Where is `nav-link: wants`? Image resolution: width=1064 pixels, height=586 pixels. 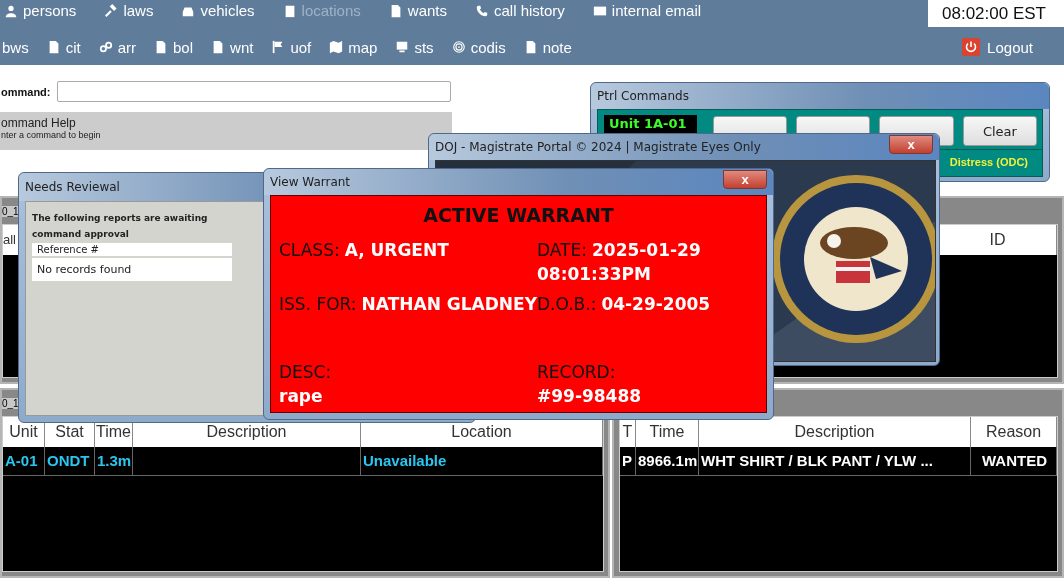
nav-link: wants is located at coordinates (417, 10).